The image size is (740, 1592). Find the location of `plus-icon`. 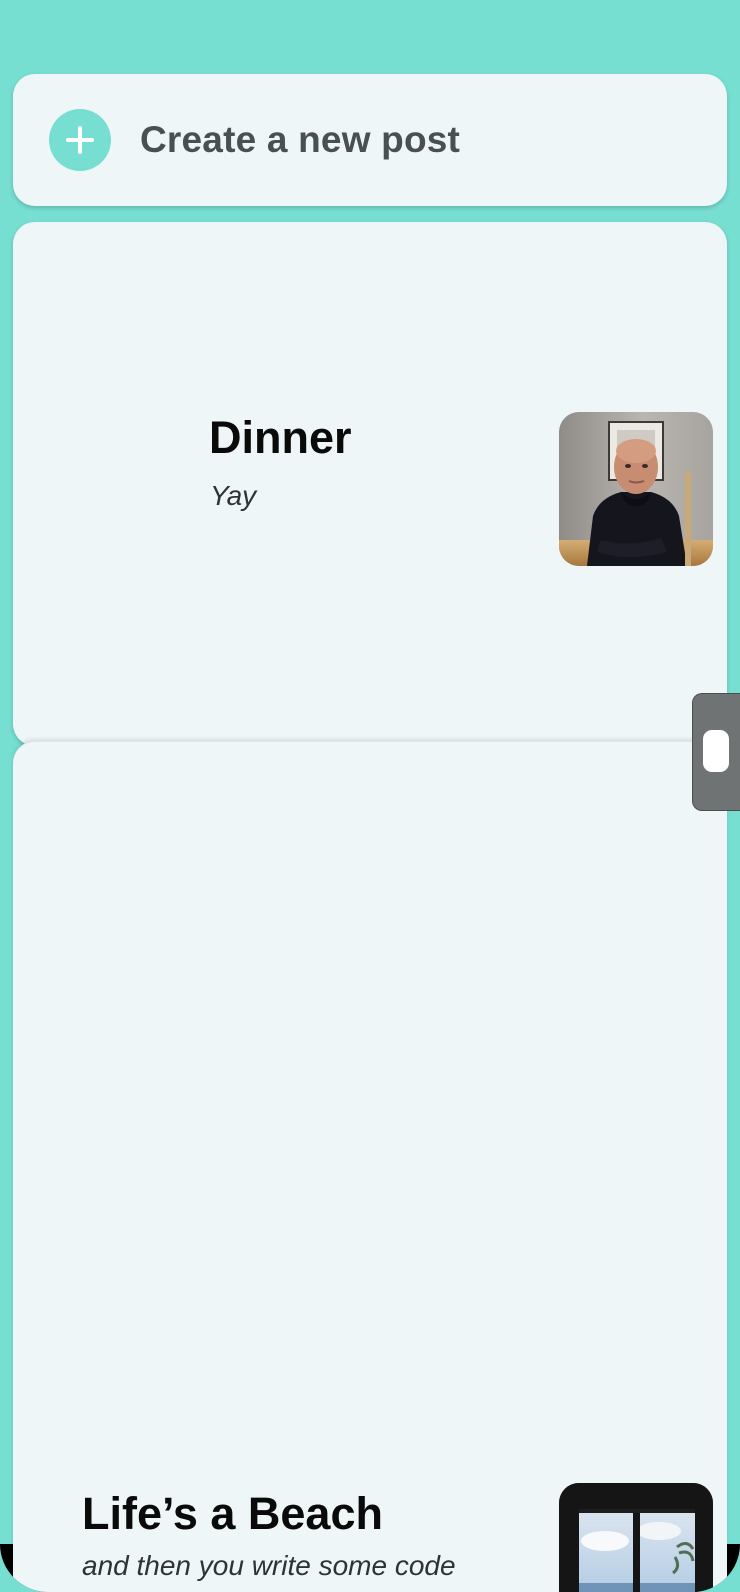

plus-icon is located at coordinates (80, 140).